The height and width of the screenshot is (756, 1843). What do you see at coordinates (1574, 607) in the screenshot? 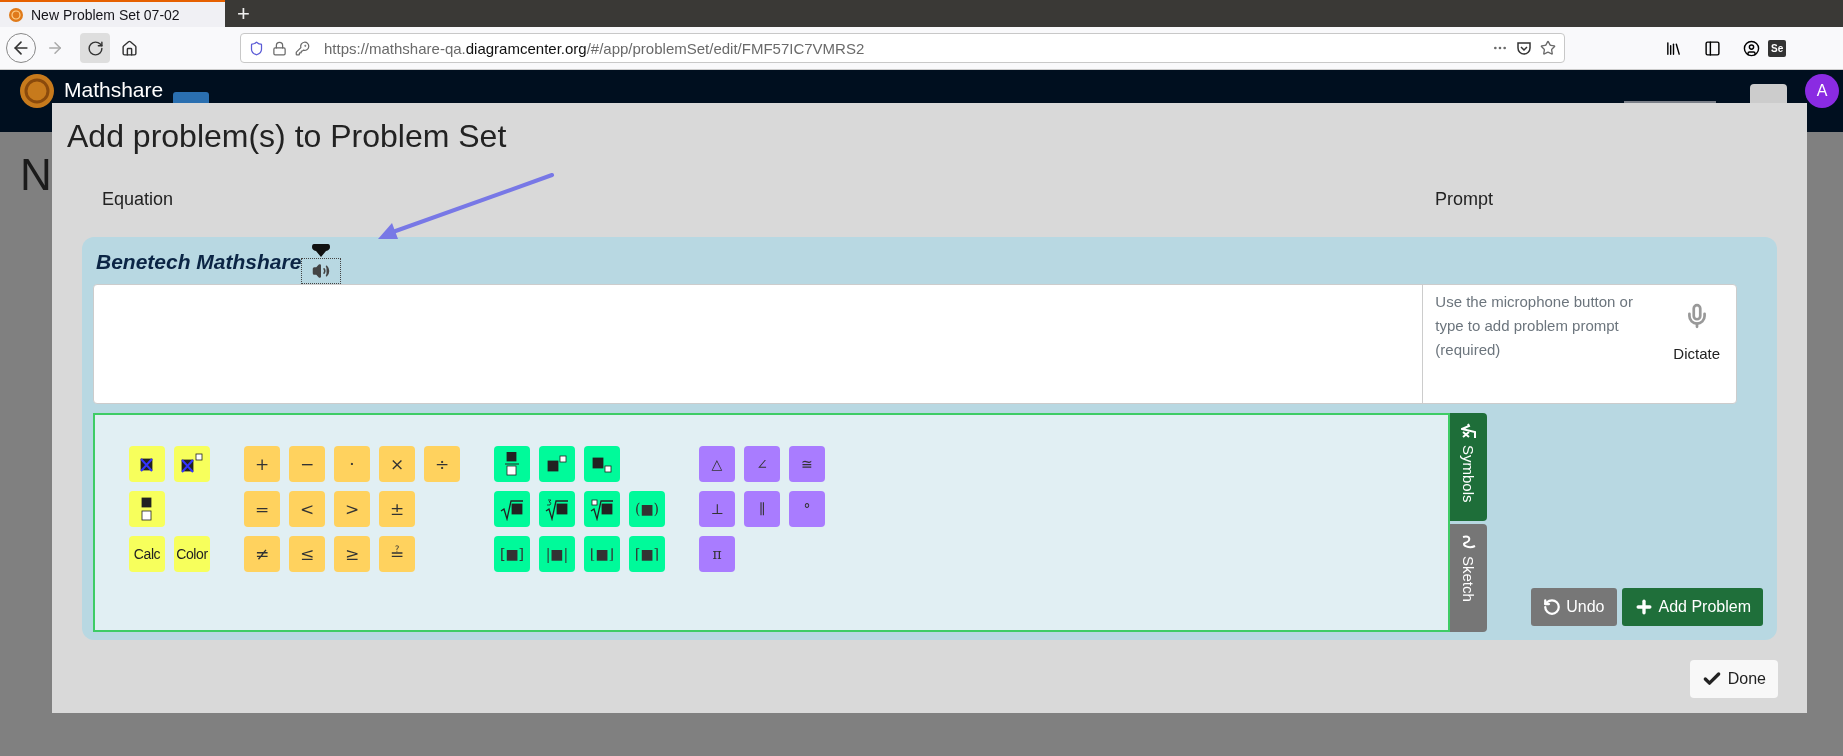
I see `undo-button: Undo` at bounding box center [1574, 607].